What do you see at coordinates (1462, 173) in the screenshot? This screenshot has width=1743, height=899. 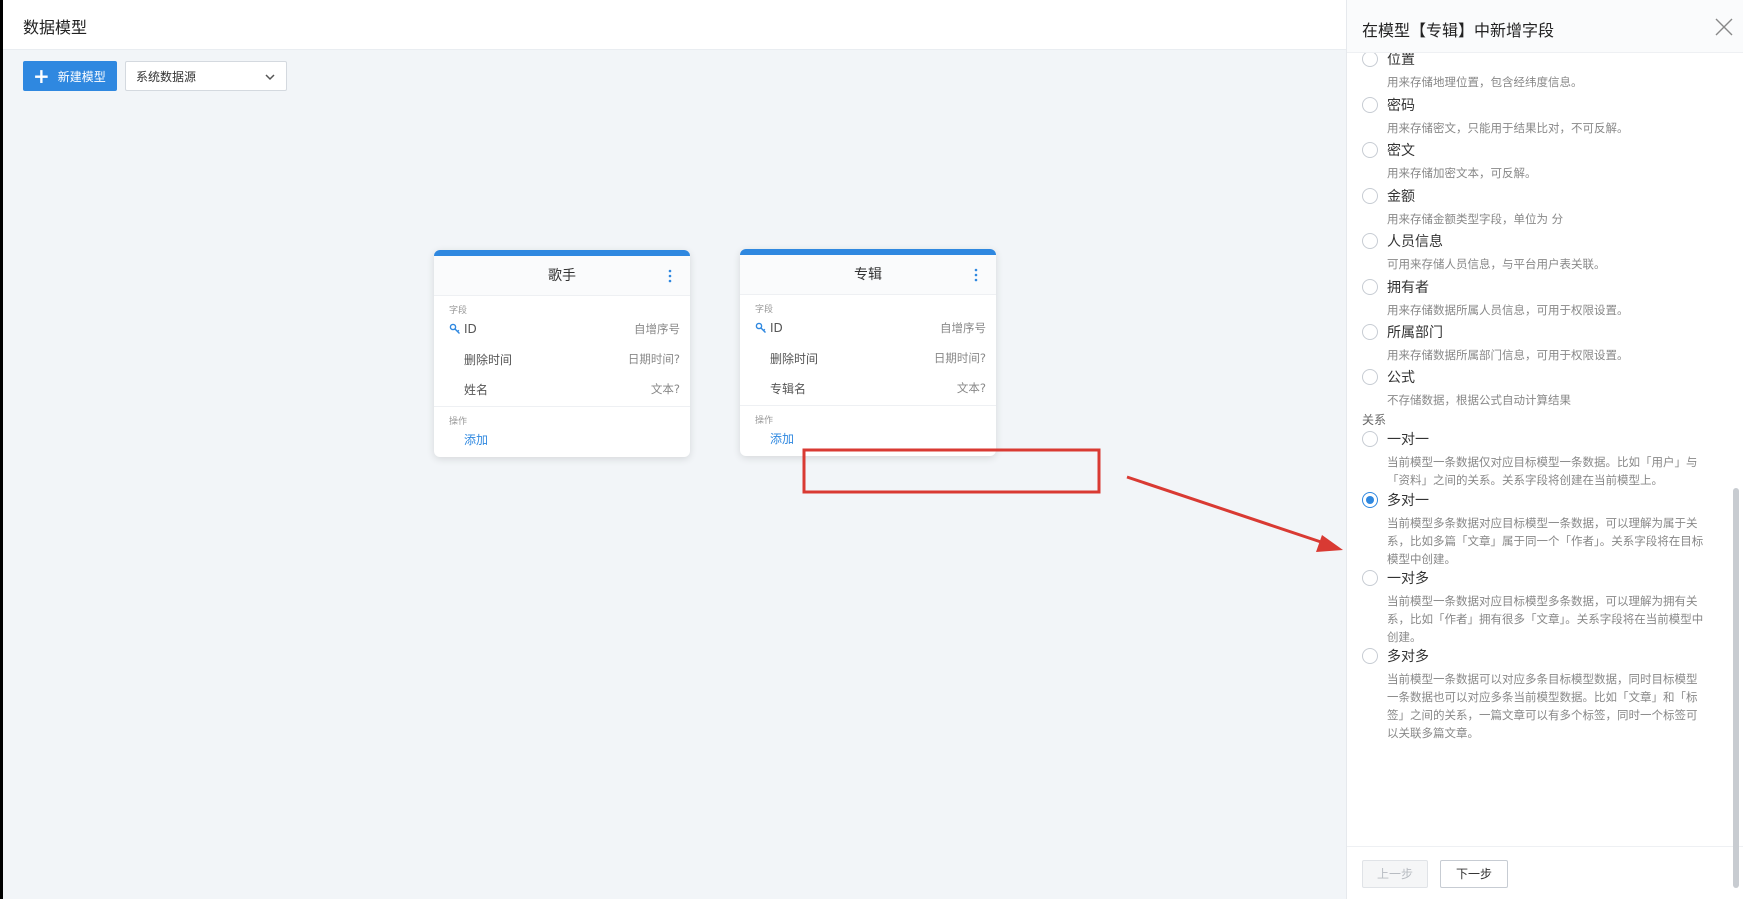 I see `option-description: 用来存储加密文本，可反解。` at bounding box center [1462, 173].